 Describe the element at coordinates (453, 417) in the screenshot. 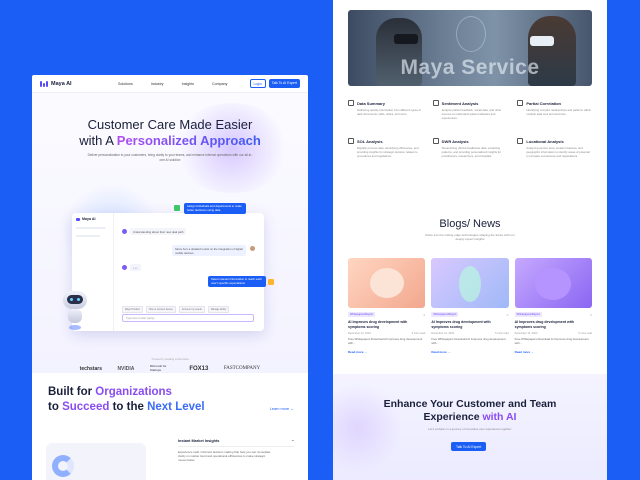

I see `cta-title-line2: Experience` at that location.